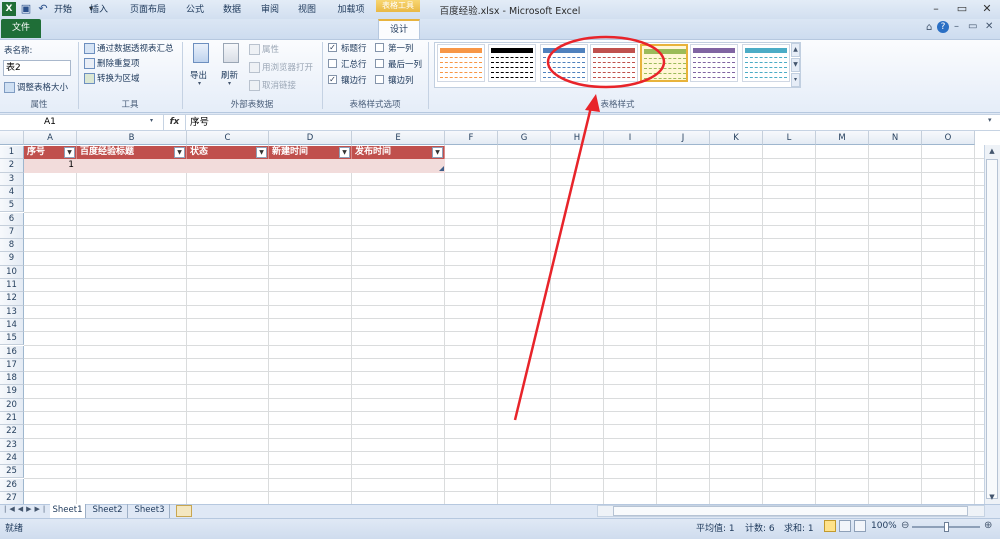  Describe the element at coordinates (553, 261) in the screenshot. I see `annotation-arrow-line` at that location.